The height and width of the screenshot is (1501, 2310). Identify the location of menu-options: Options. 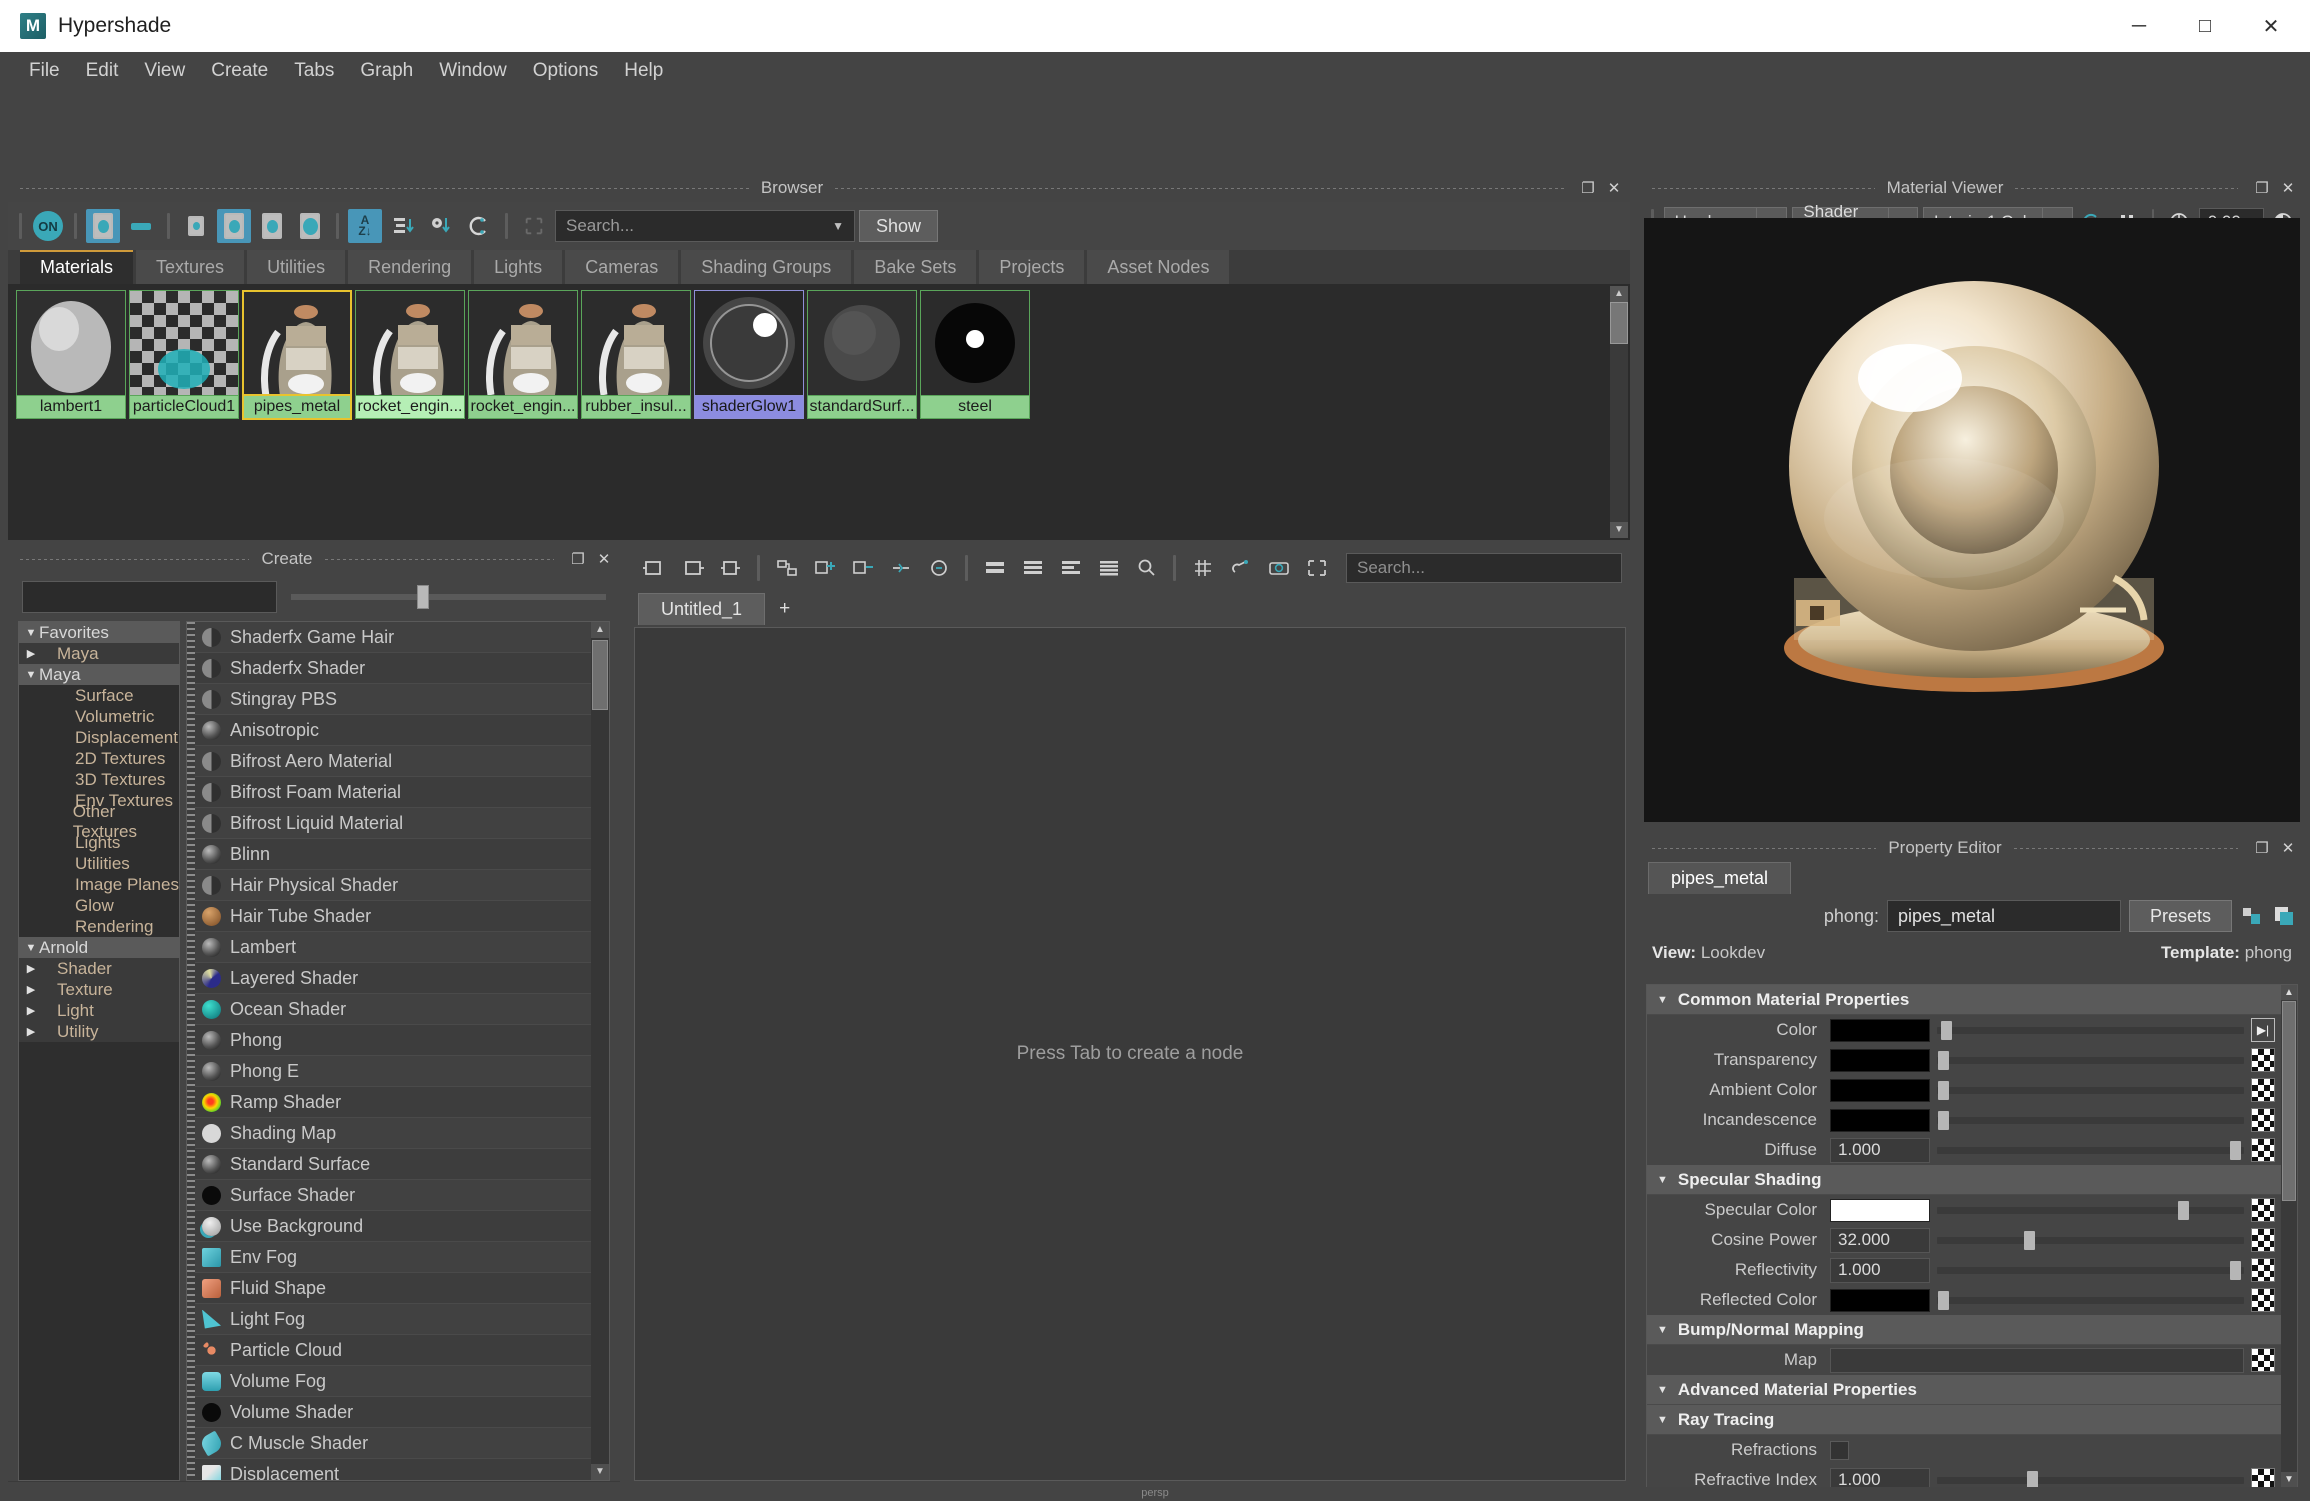
(565, 71).